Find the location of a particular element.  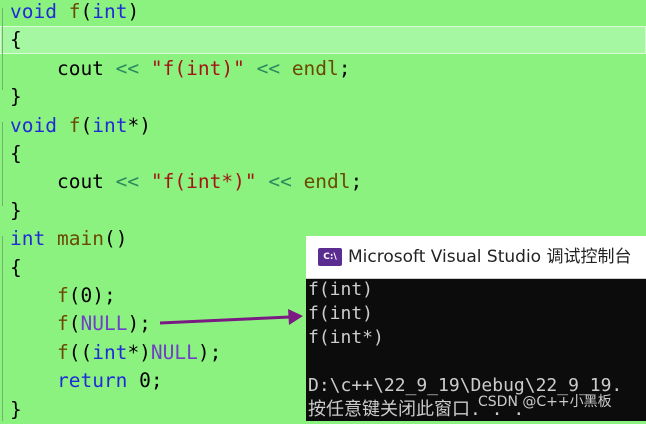

arrow-head is located at coordinates (295, 317).